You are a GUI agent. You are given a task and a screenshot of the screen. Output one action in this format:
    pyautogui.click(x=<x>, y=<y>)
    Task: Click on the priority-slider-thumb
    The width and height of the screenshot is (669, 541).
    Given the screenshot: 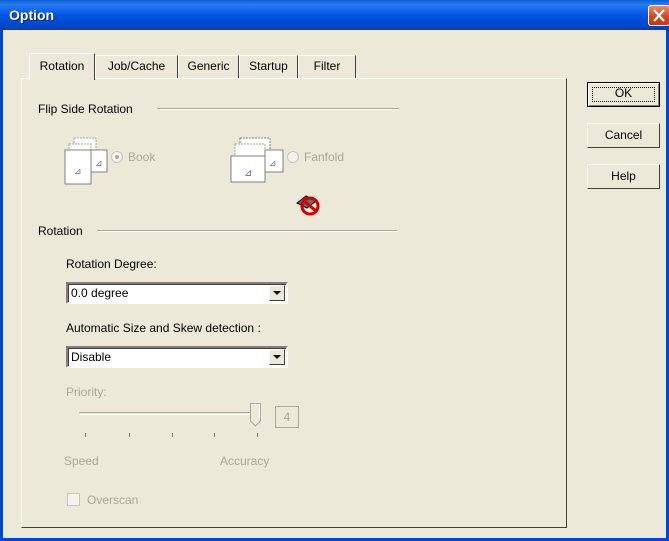 What is the action you would take?
    pyautogui.click(x=255, y=415)
    